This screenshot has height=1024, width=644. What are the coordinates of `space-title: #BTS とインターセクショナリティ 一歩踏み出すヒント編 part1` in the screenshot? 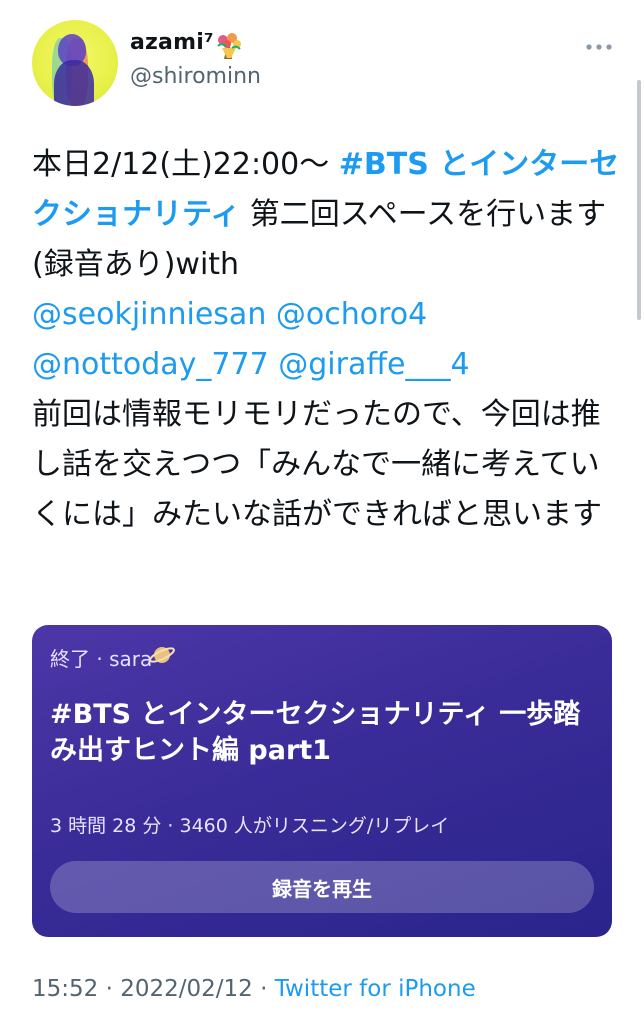 It's located at (315, 732).